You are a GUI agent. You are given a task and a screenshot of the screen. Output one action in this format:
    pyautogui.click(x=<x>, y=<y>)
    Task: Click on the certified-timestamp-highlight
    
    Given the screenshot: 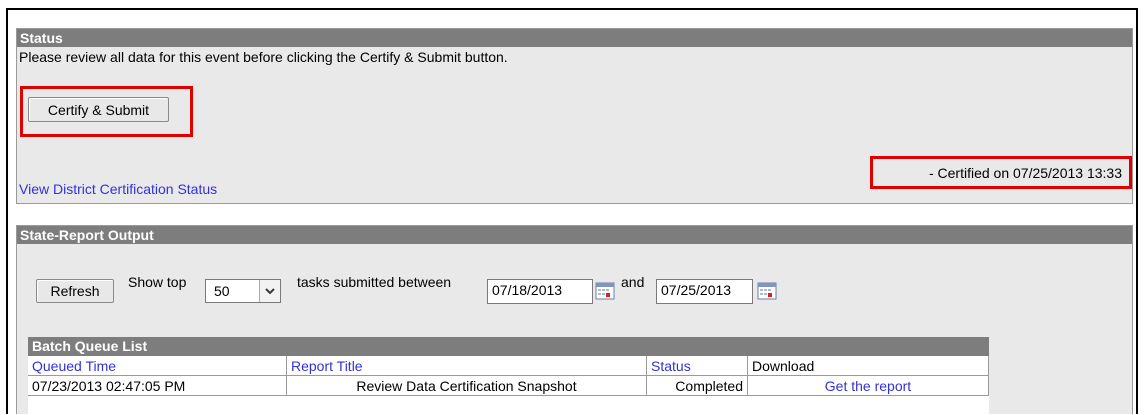 What is the action you would take?
    pyautogui.click(x=1001, y=172)
    